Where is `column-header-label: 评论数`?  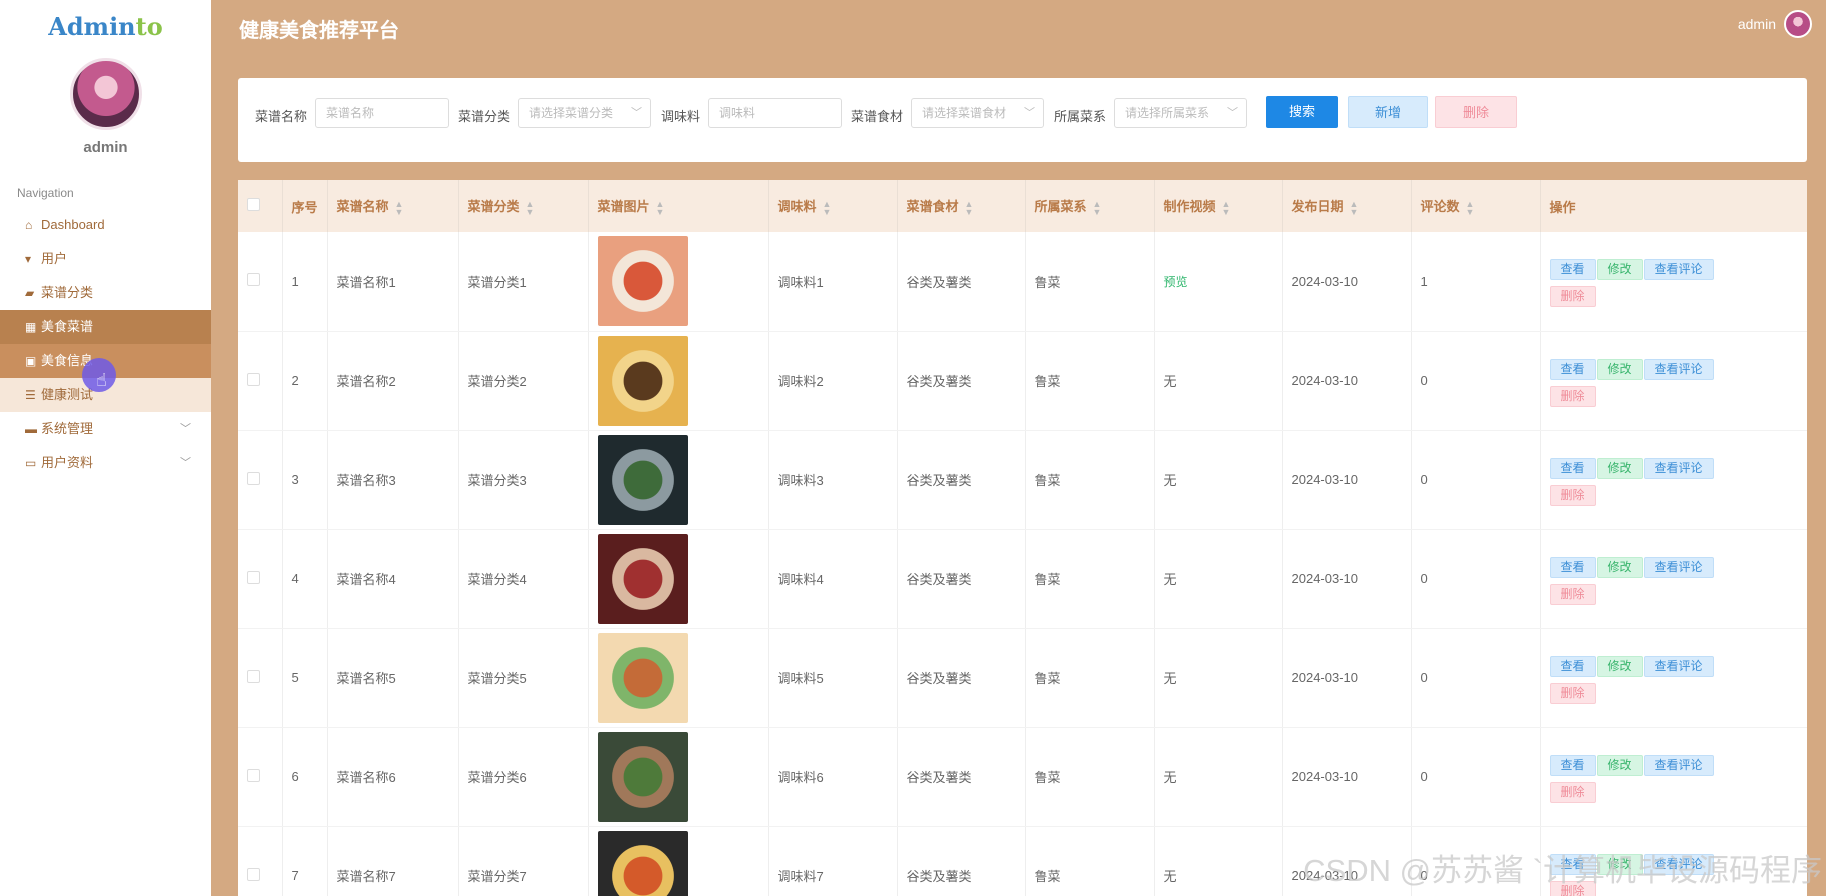
column-header-label: 评论数 is located at coordinates (1440, 207).